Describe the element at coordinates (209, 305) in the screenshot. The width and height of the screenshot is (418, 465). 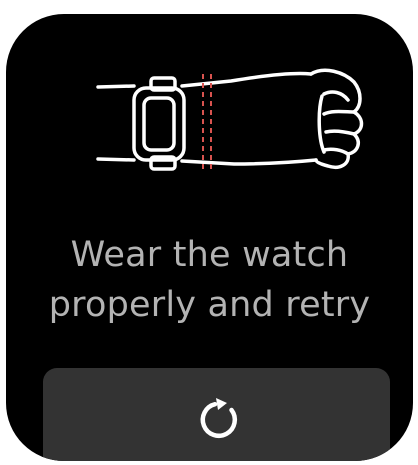
I see `instruction-line-2: properly and retry` at that location.